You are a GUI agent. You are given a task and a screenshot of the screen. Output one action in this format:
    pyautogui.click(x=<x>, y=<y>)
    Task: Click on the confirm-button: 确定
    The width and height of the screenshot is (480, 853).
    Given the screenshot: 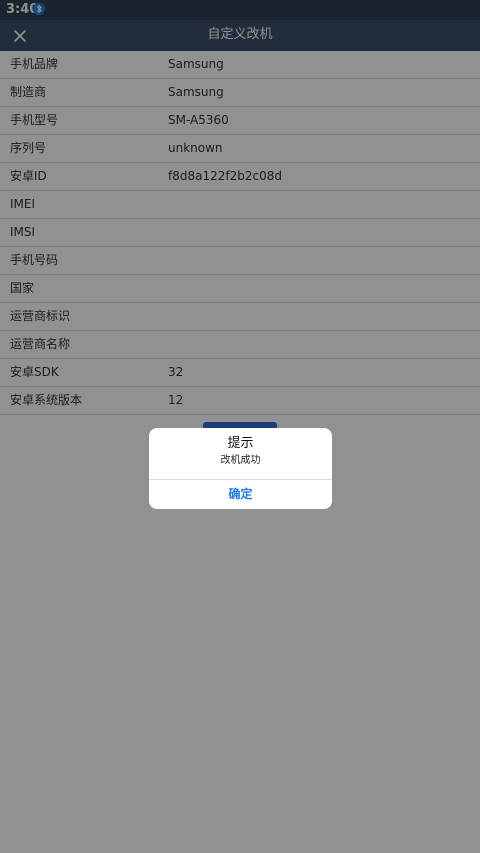 What is the action you would take?
    pyautogui.click(x=240, y=494)
    